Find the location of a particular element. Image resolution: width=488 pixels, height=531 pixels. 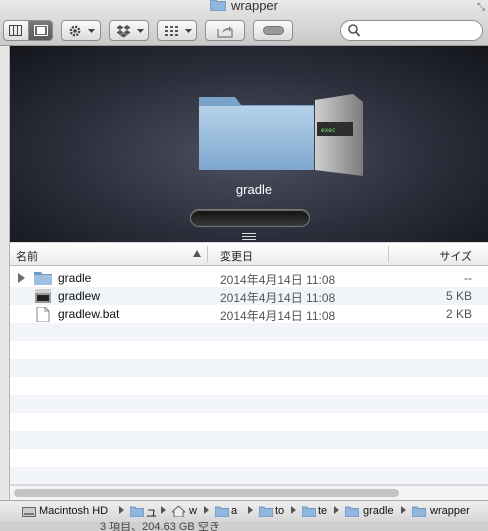

view-switcher is located at coordinates (28, 30).